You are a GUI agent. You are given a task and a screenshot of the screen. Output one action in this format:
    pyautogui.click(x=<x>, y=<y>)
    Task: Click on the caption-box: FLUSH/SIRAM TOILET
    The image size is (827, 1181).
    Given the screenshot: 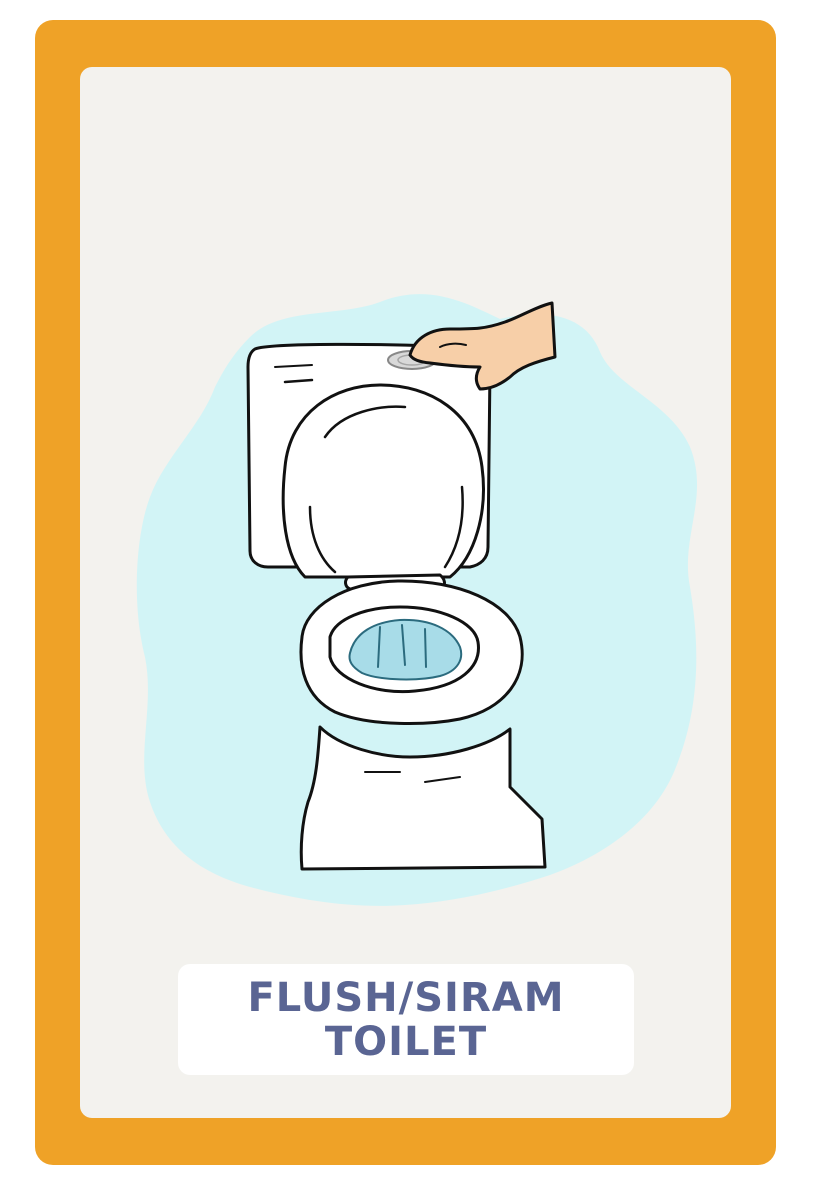 What is the action you would take?
    pyautogui.click(x=406, y=1019)
    